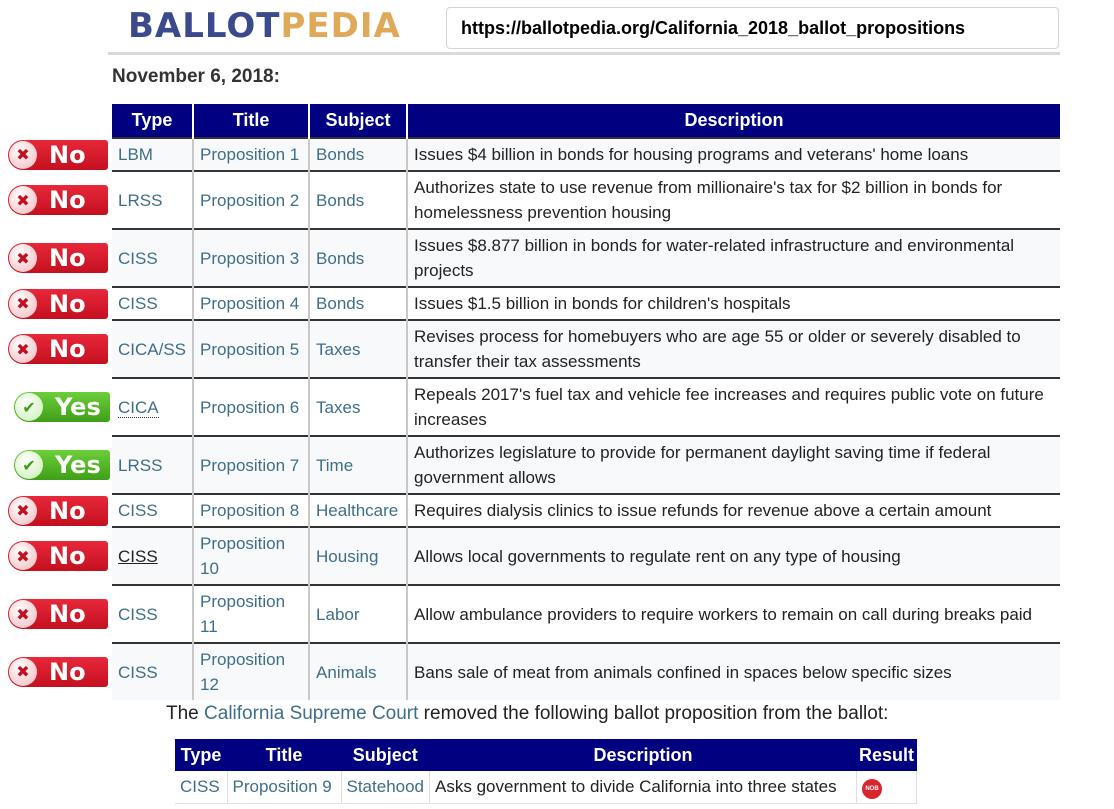  Describe the element at coordinates (284, 787) in the screenshot. I see `proposition-link: Proposition 9` at that location.